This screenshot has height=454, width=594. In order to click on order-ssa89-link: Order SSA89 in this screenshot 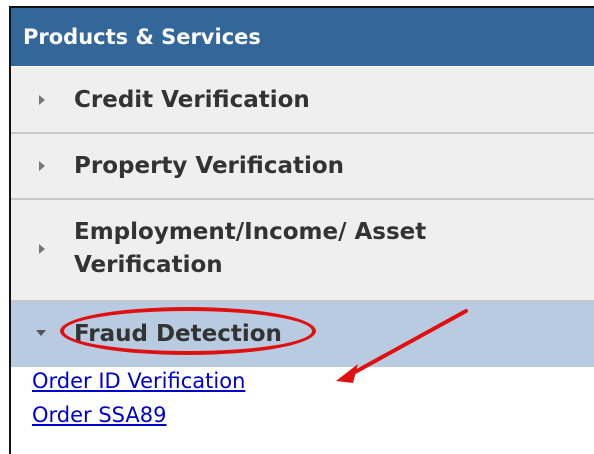, I will do `click(138, 415)`.